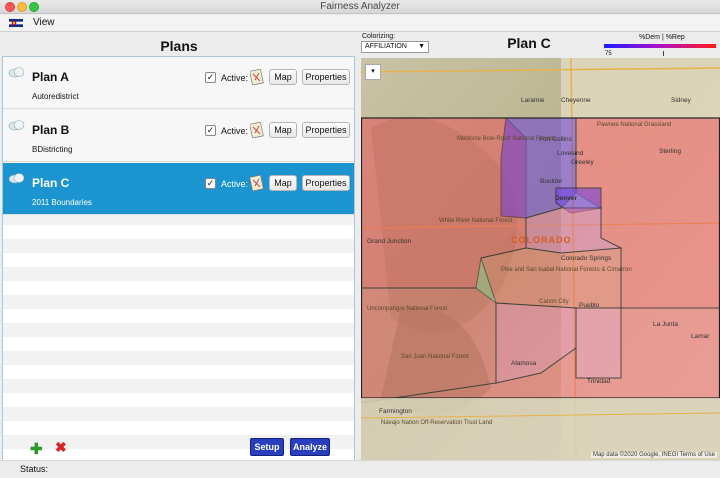 The height and width of the screenshot is (478, 720). I want to click on city-label: Trinidad, so click(599, 381).